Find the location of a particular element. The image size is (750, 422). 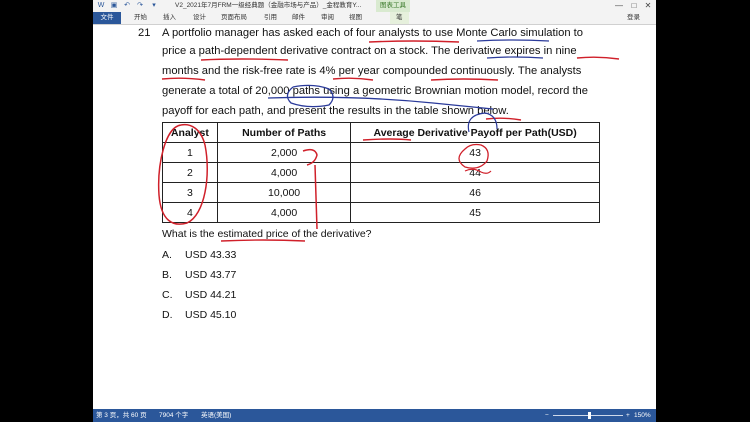

option-text: USD 44.21 is located at coordinates (211, 295).